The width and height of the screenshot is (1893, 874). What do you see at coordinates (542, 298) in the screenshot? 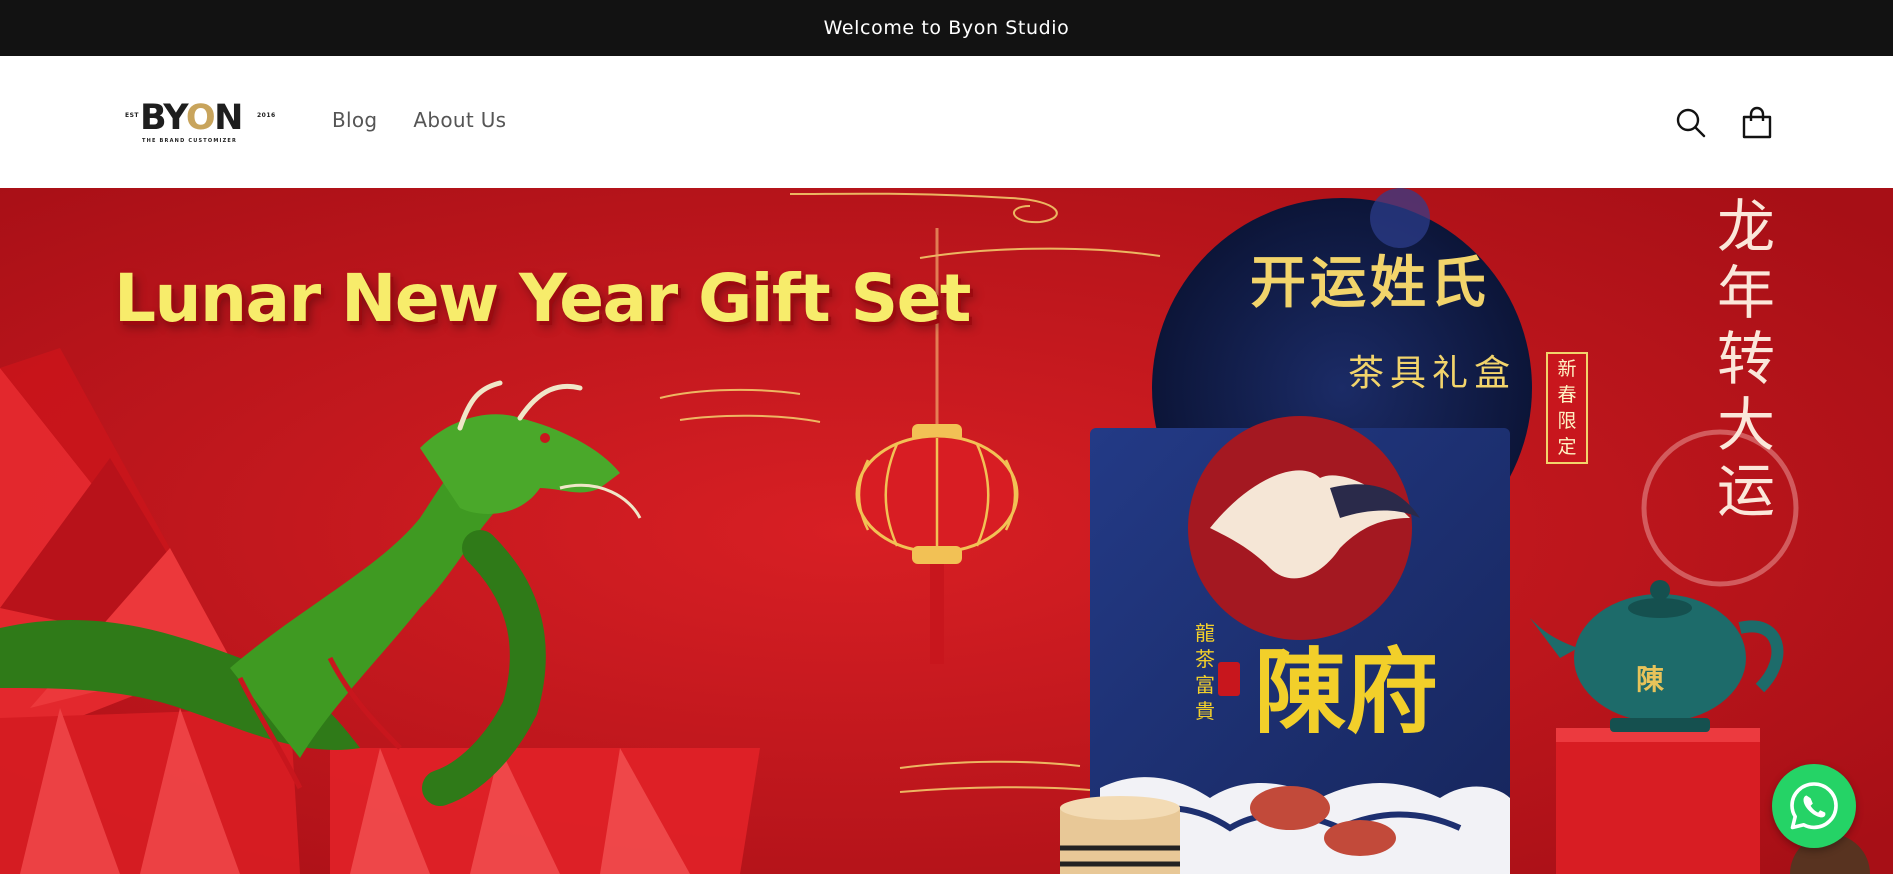
I see `hero-title: Lunar New Year Gift Set` at bounding box center [542, 298].